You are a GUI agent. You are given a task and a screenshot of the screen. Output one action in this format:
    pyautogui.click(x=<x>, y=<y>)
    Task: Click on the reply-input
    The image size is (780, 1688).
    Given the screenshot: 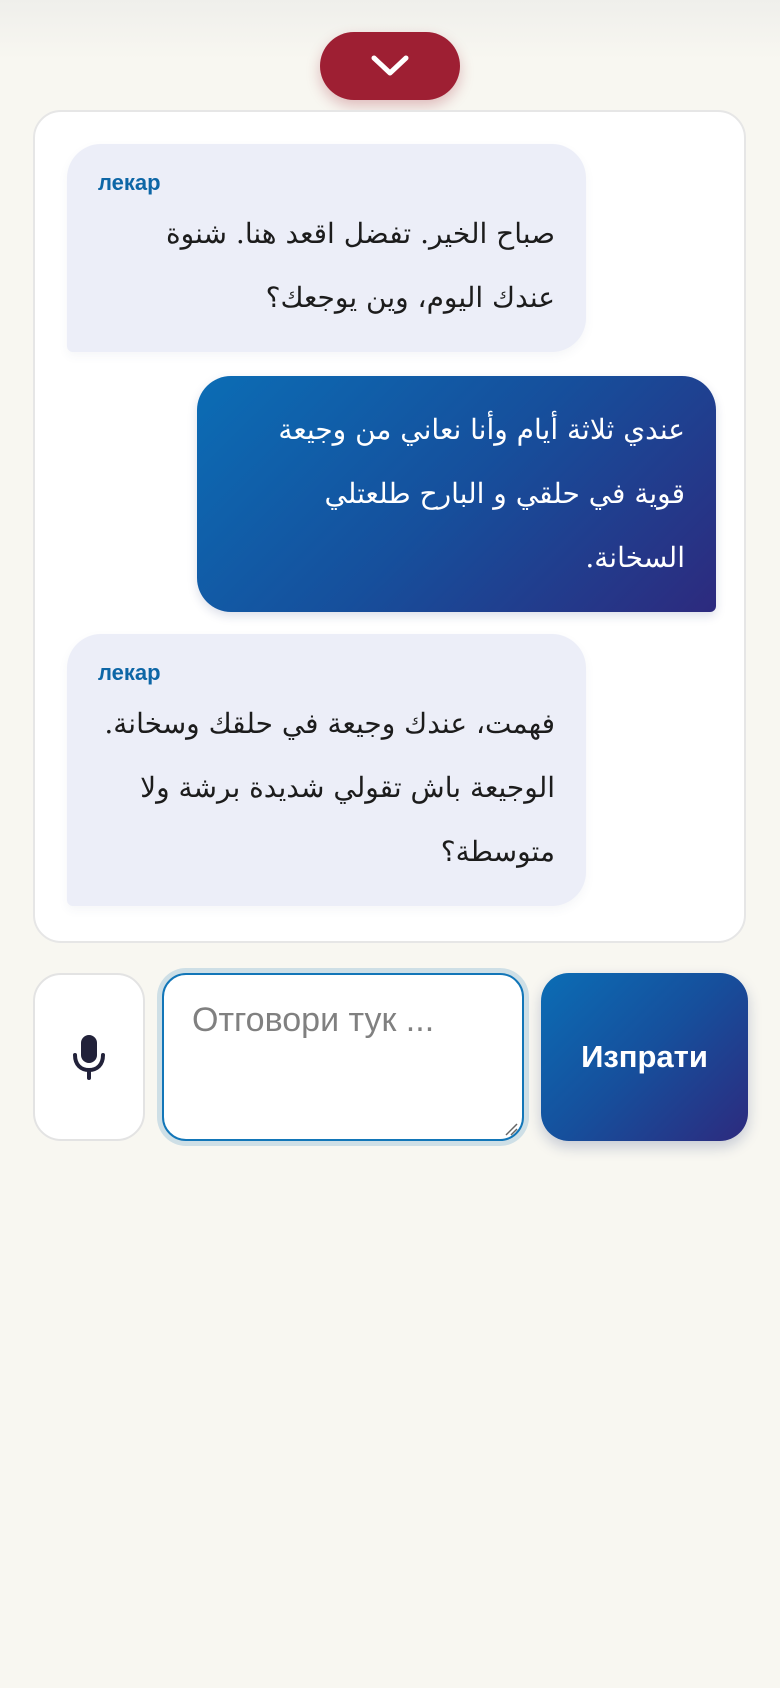 What is the action you would take?
    pyautogui.click(x=343, y=1057)
    